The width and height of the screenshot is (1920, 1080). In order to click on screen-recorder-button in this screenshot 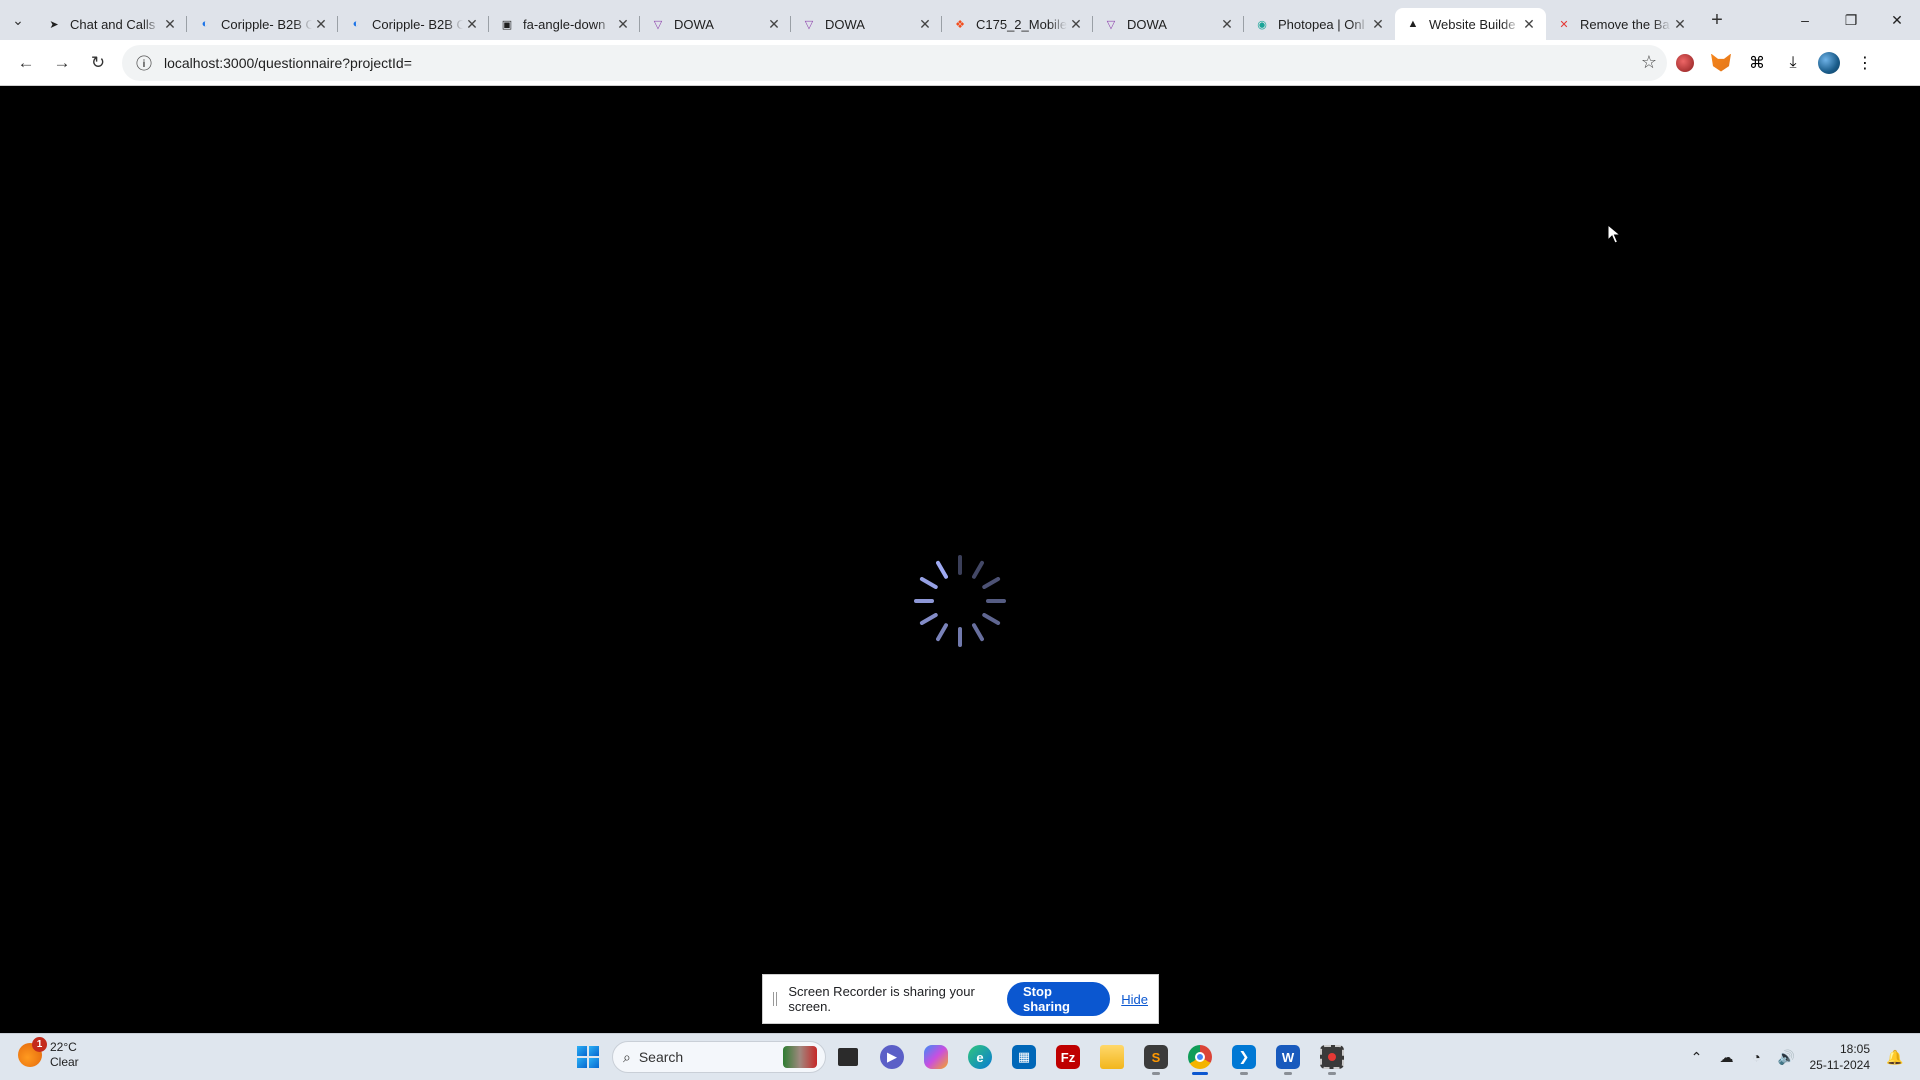, I will do `click(1332, 1057)`.